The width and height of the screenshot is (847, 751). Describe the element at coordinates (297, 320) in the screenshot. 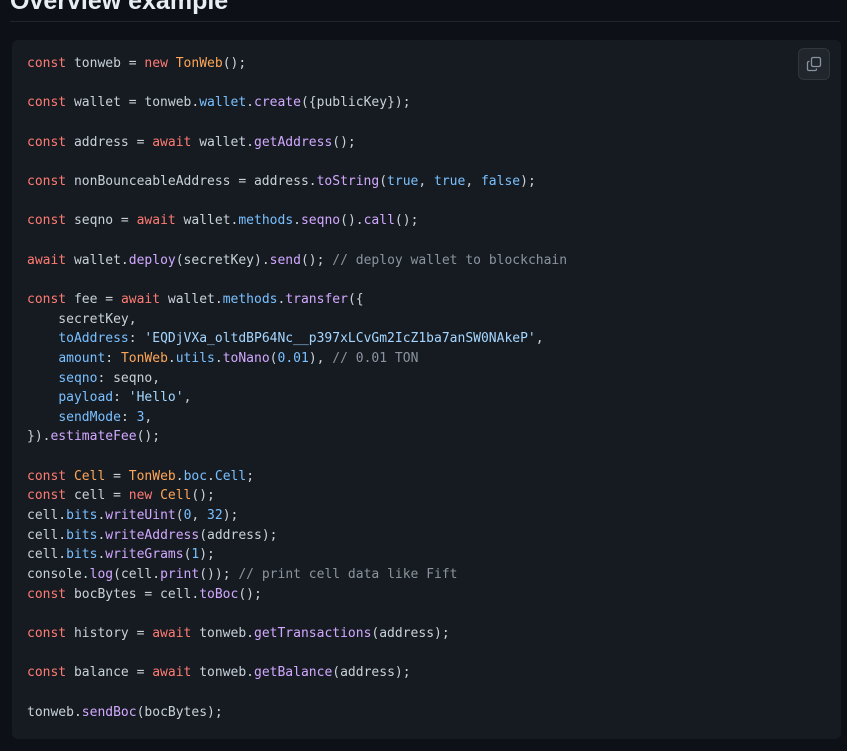

I see `code-line: secretKey,` at that location.